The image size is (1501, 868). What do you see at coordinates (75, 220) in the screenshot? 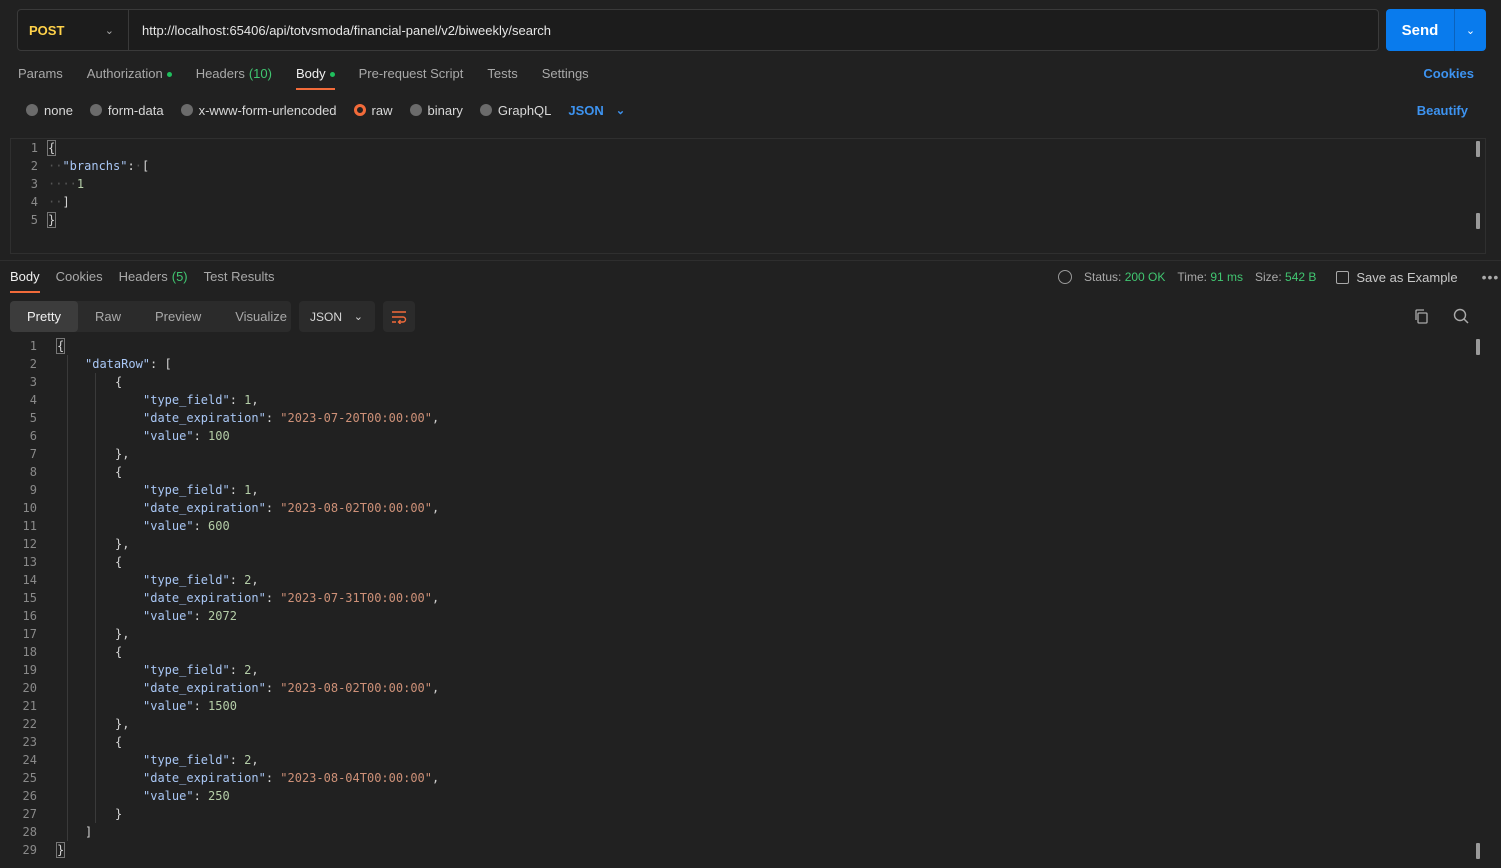
I see `code-line: 5}` at bounding box center [75, 220].